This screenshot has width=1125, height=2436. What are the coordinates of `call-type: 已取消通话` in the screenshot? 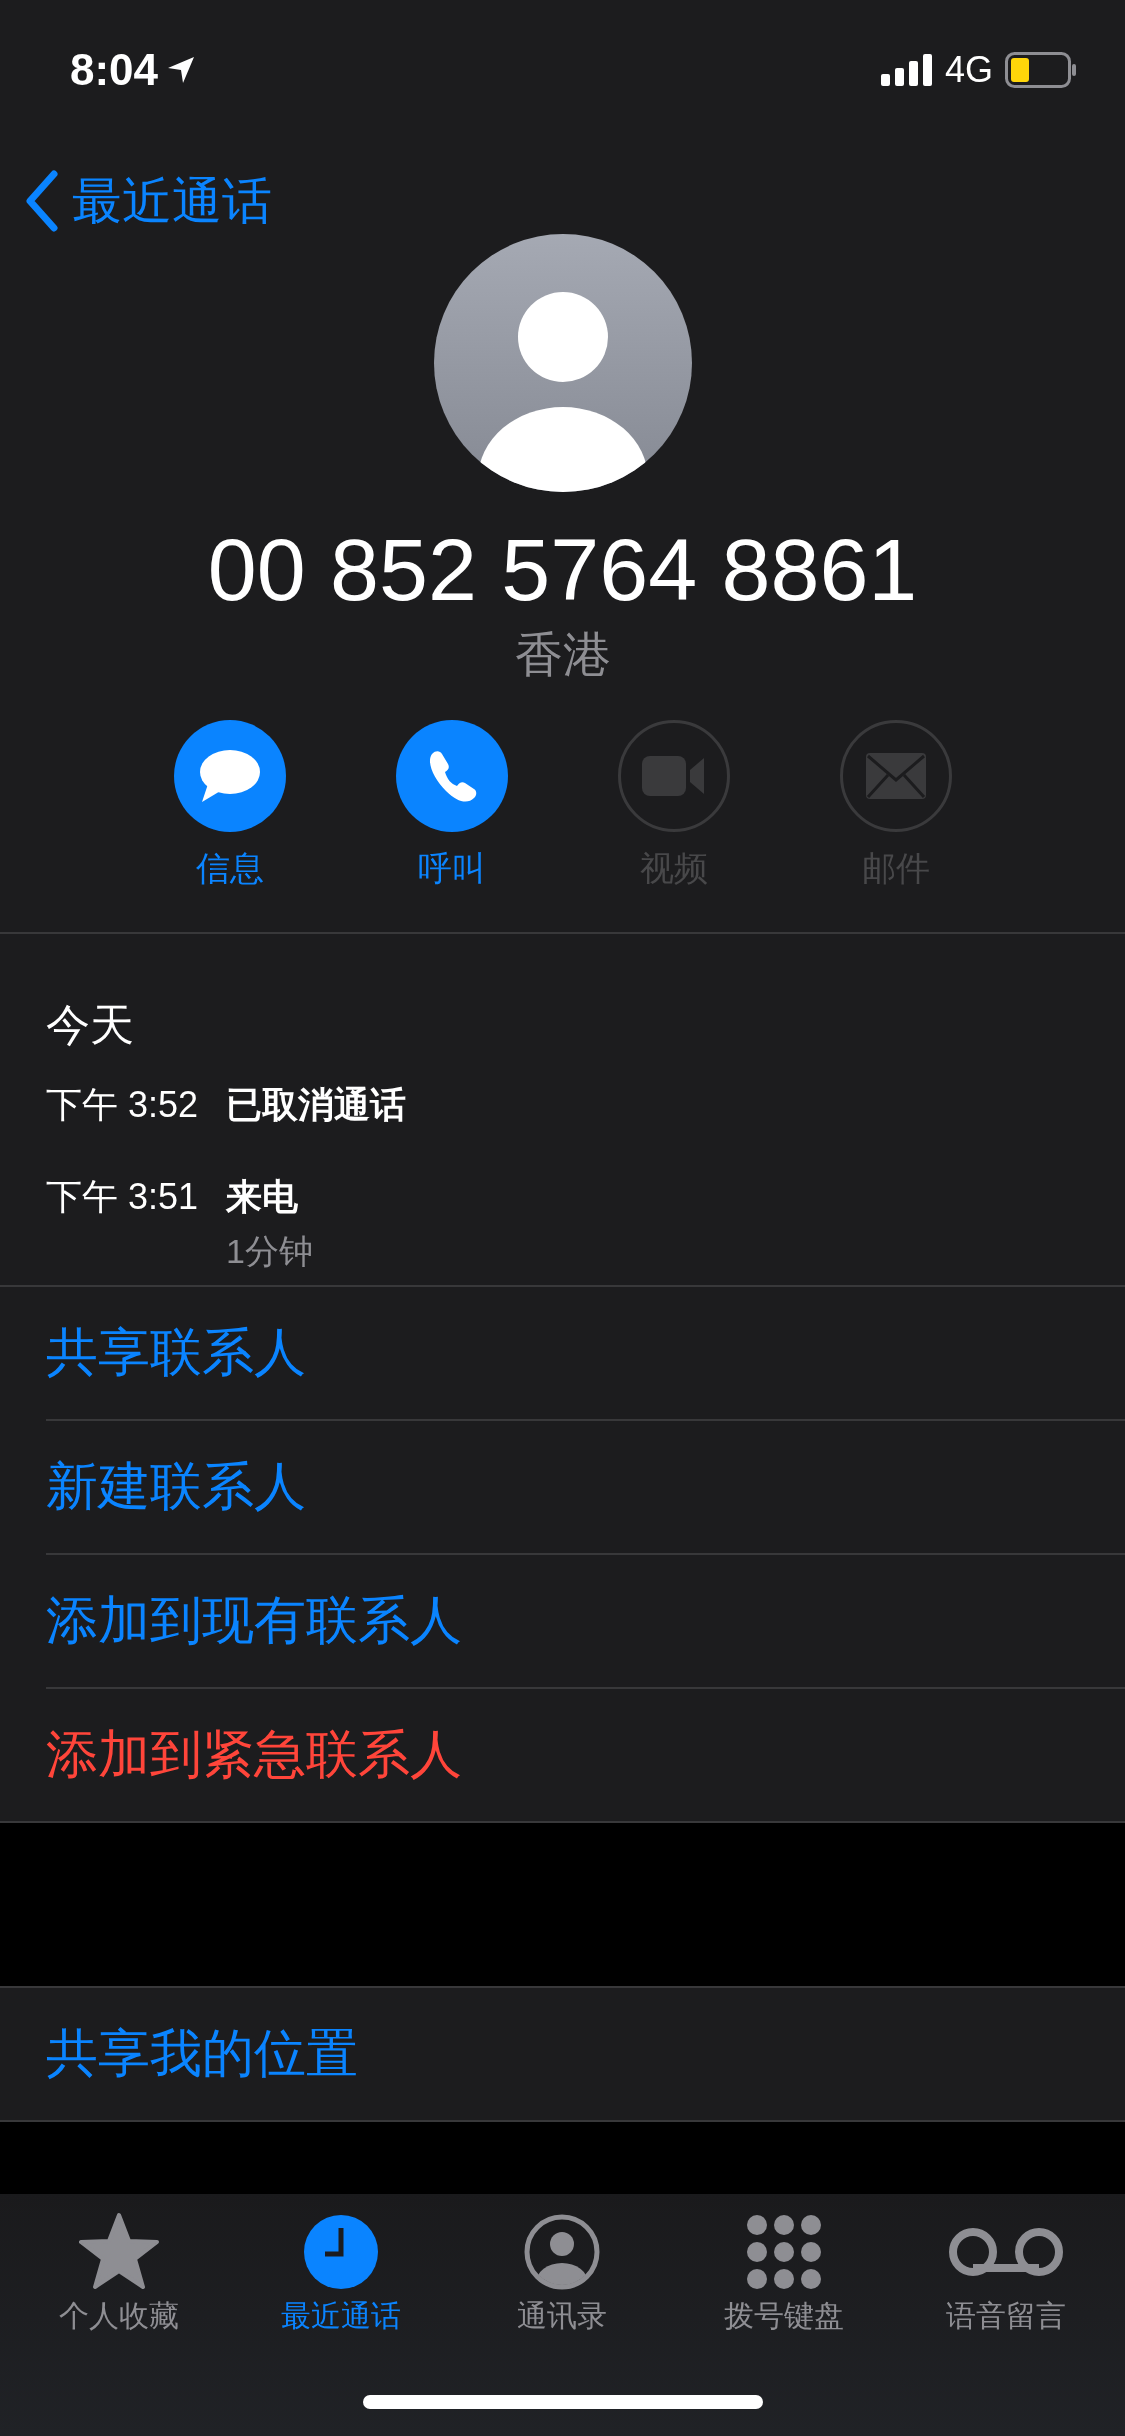 It's located at (316, 1105).